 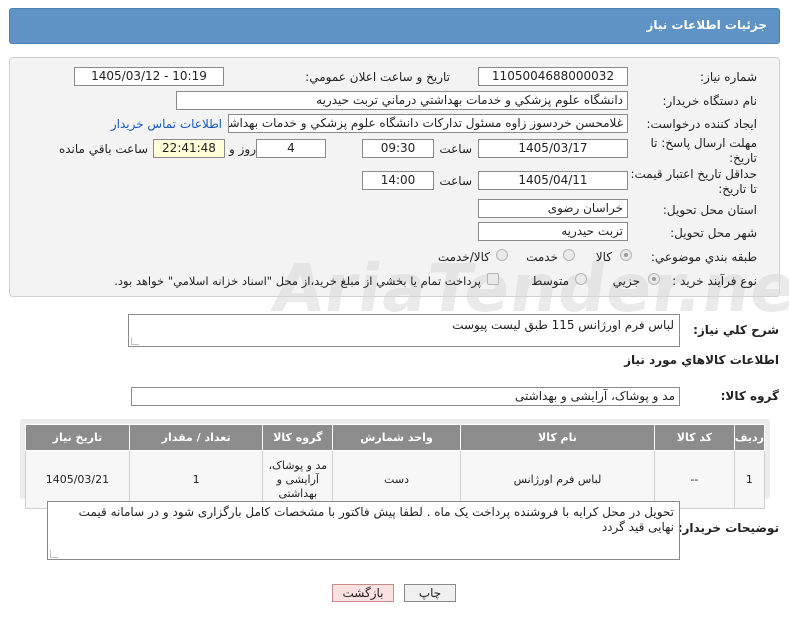 What do you see at coordinates (694, 479) in the screenshot?
I see `cell-code: --` at bounding box center [694, 479].